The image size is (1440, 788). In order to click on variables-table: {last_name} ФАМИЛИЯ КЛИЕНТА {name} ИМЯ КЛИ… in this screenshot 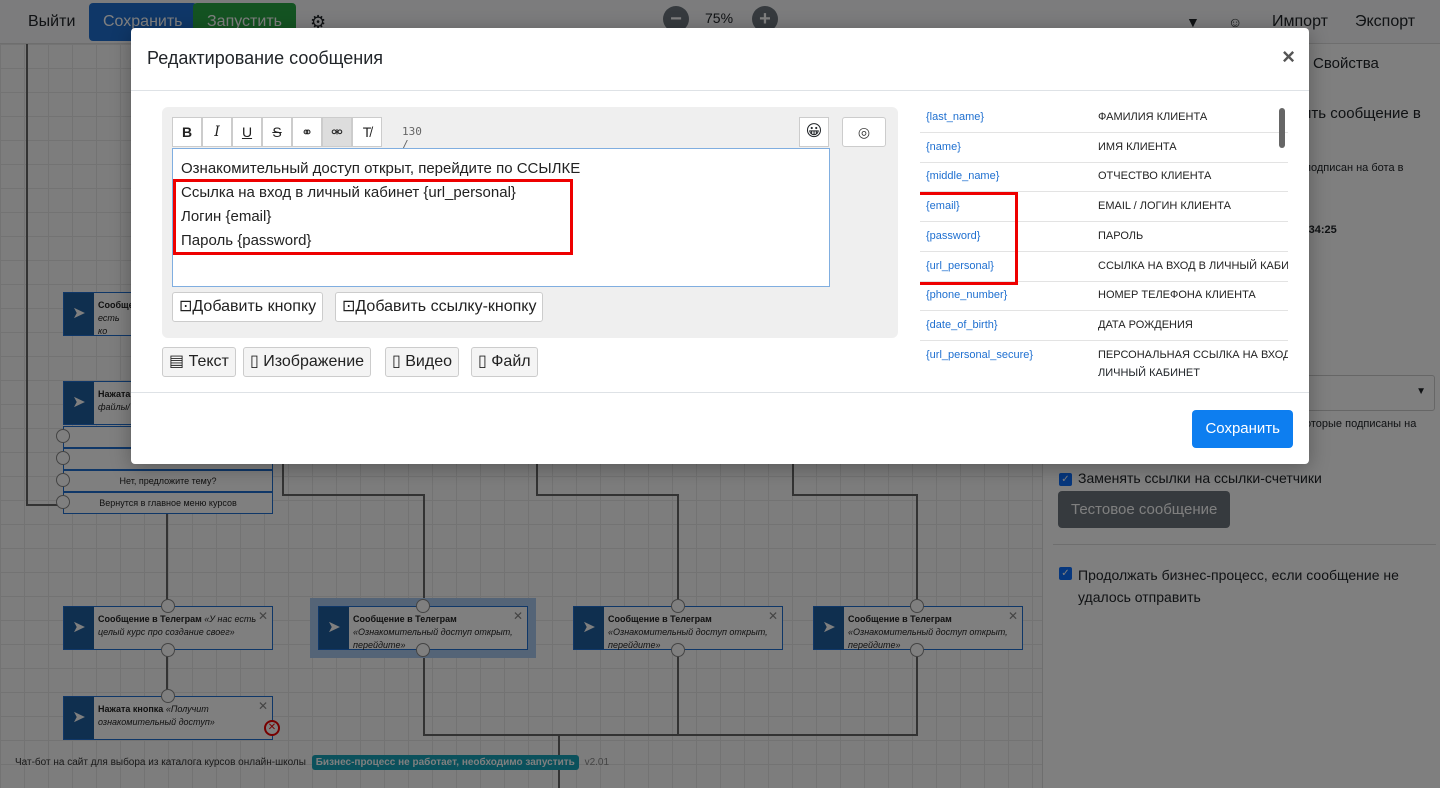, I will do `click(1104, 240)`.